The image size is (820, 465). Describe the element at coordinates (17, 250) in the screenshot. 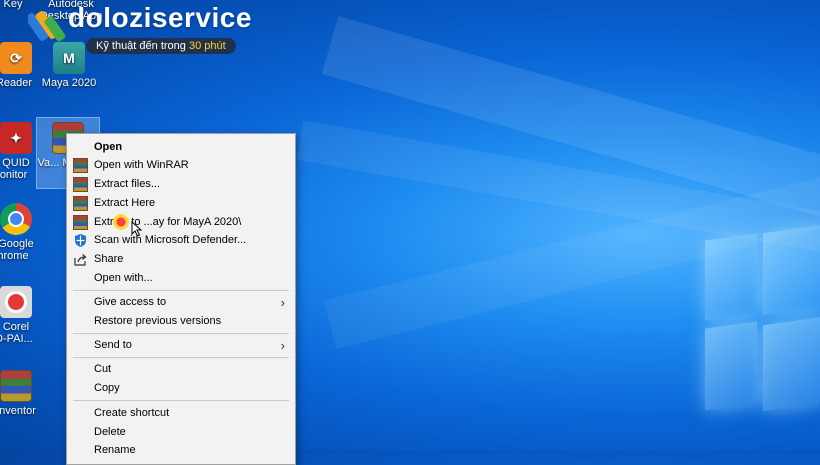

I see `desktop-icon-label: Google Chrome` at that location.